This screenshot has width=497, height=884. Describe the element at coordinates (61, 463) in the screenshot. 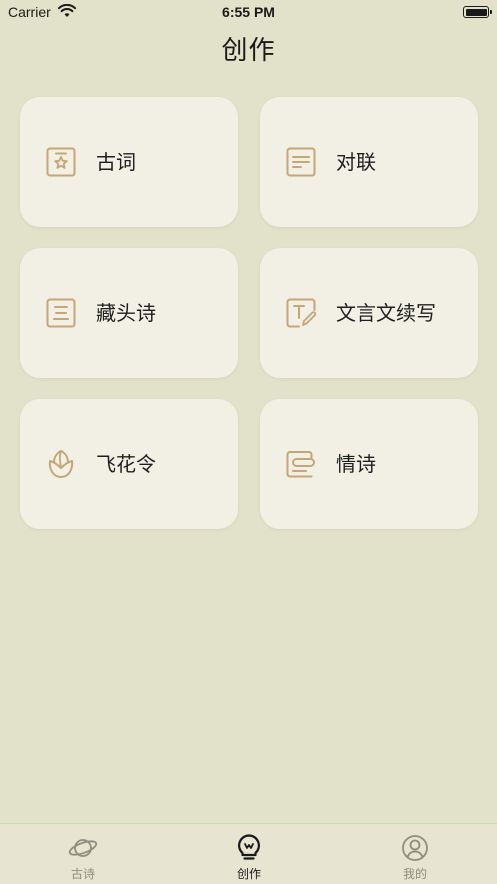

I see `flower-icon` at that location.